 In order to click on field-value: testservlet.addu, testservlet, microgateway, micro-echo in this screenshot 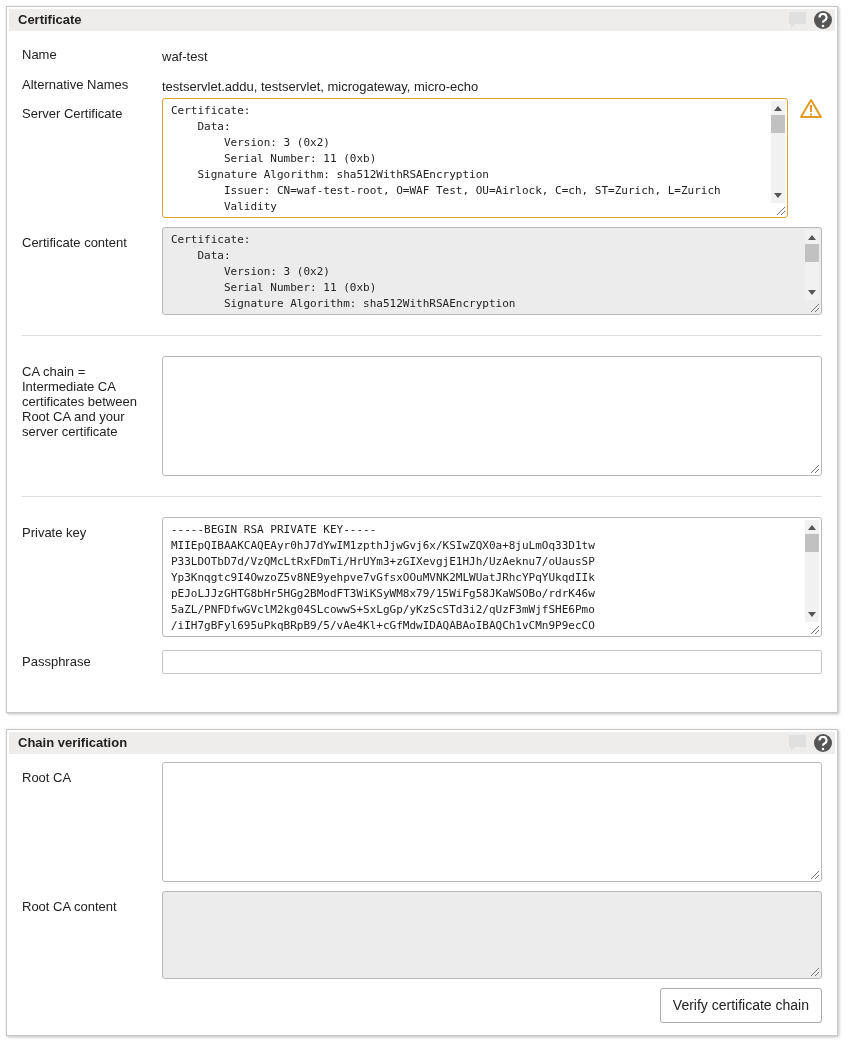, I will do `click(320, 86)`.